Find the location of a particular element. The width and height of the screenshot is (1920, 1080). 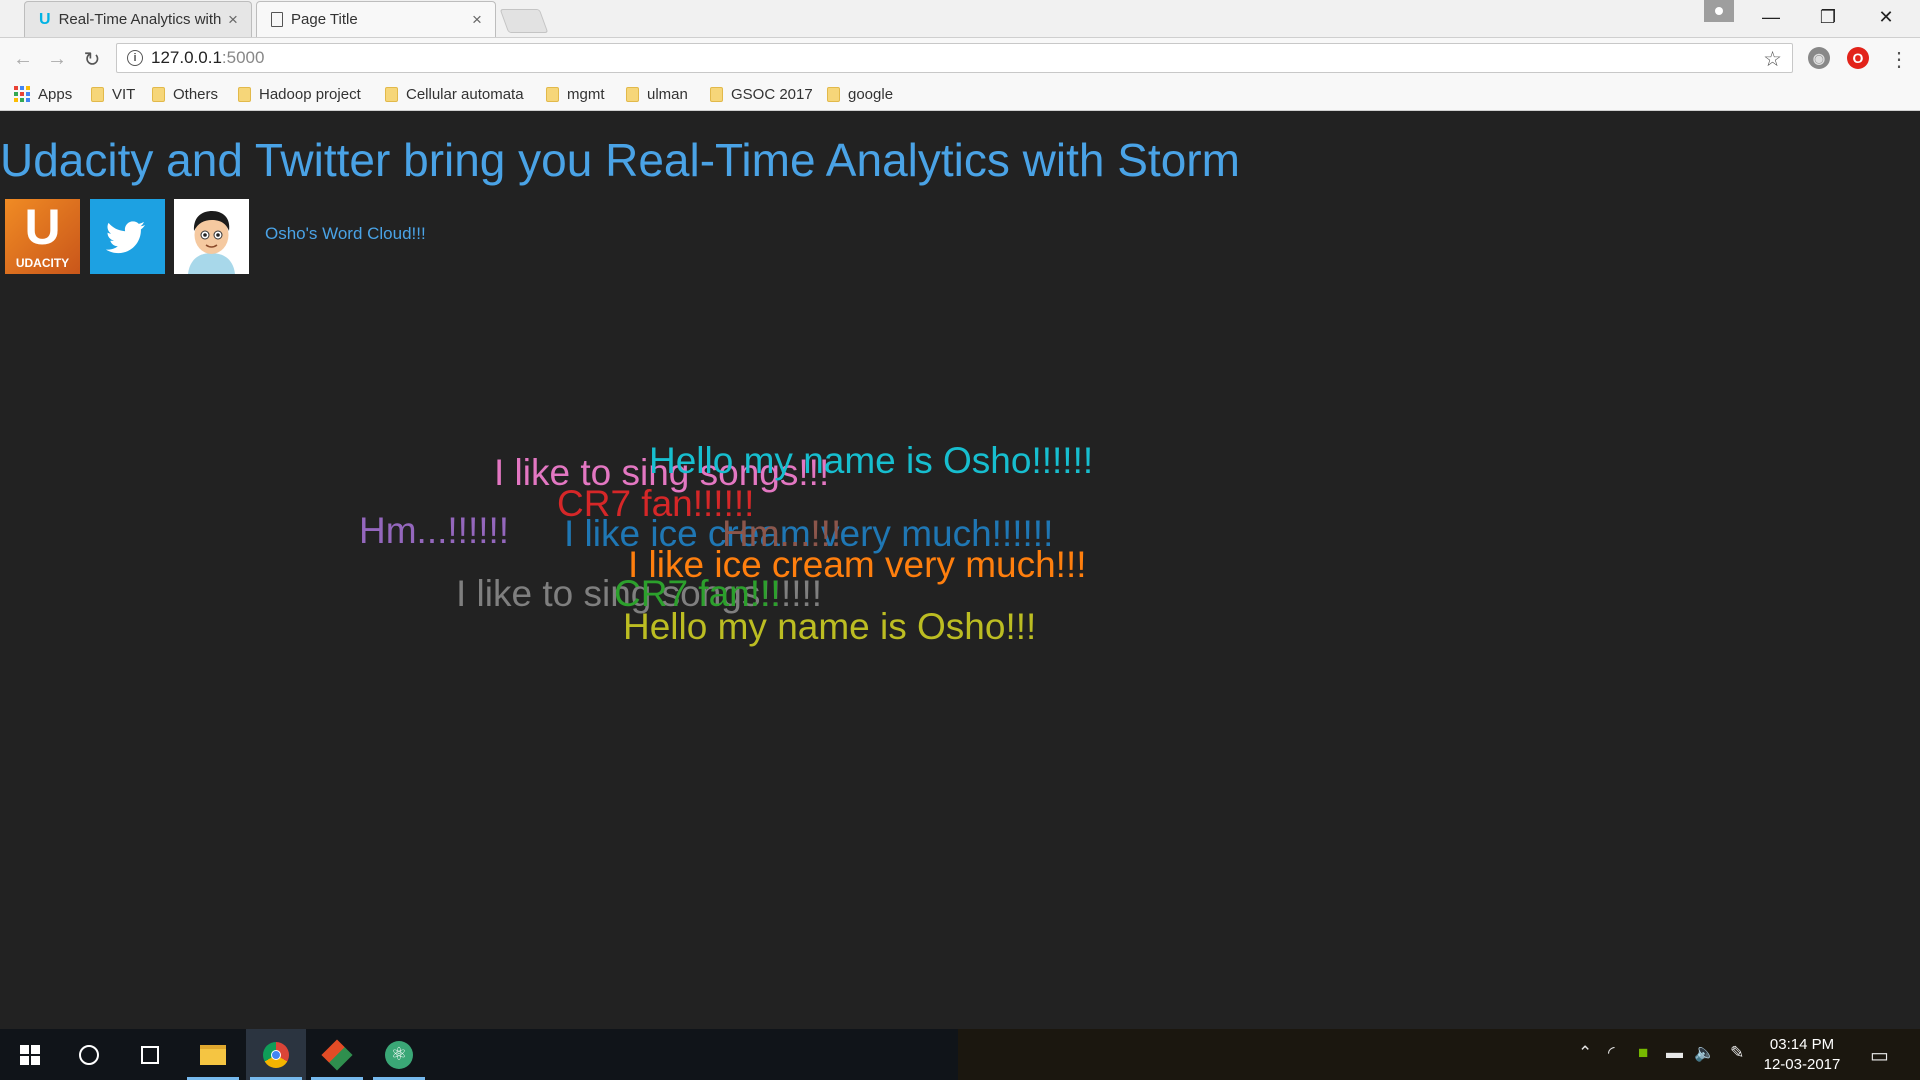

clock-date: 12-03-2017 is located at coordinates (1802, 1064).